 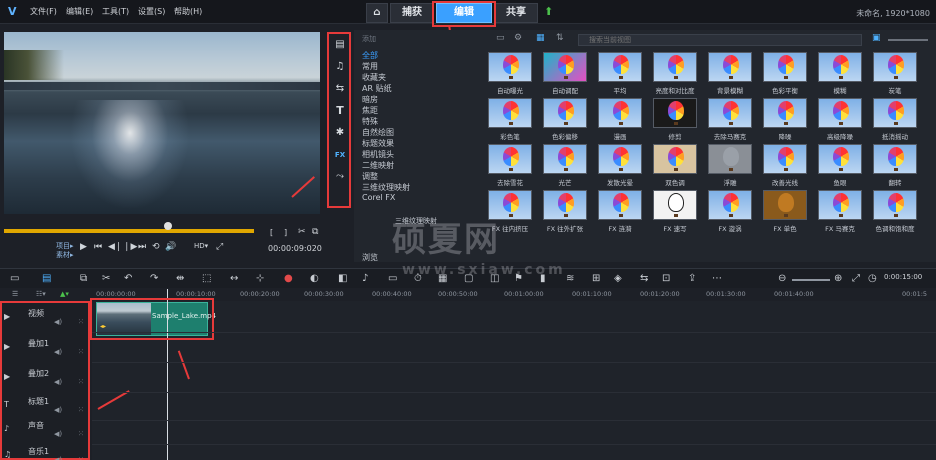 What do you see at coordinates (15, 294) in the screenshot?
I see `track-list-icon: ☰` at bounding box center [15, 294].